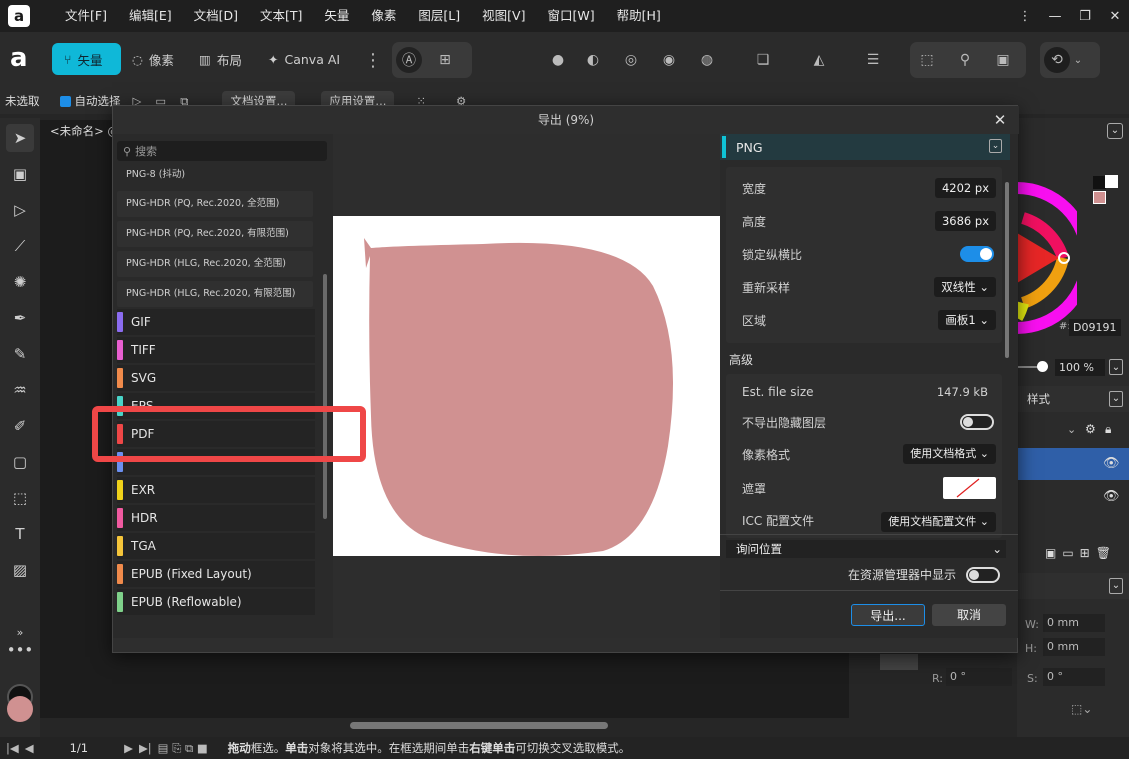 The image size is (1129, 759). What do you see at coordinates (281, 16) in the screenshot?
I see `menu-text: 文本[T]` at bounding box center [281, 16].